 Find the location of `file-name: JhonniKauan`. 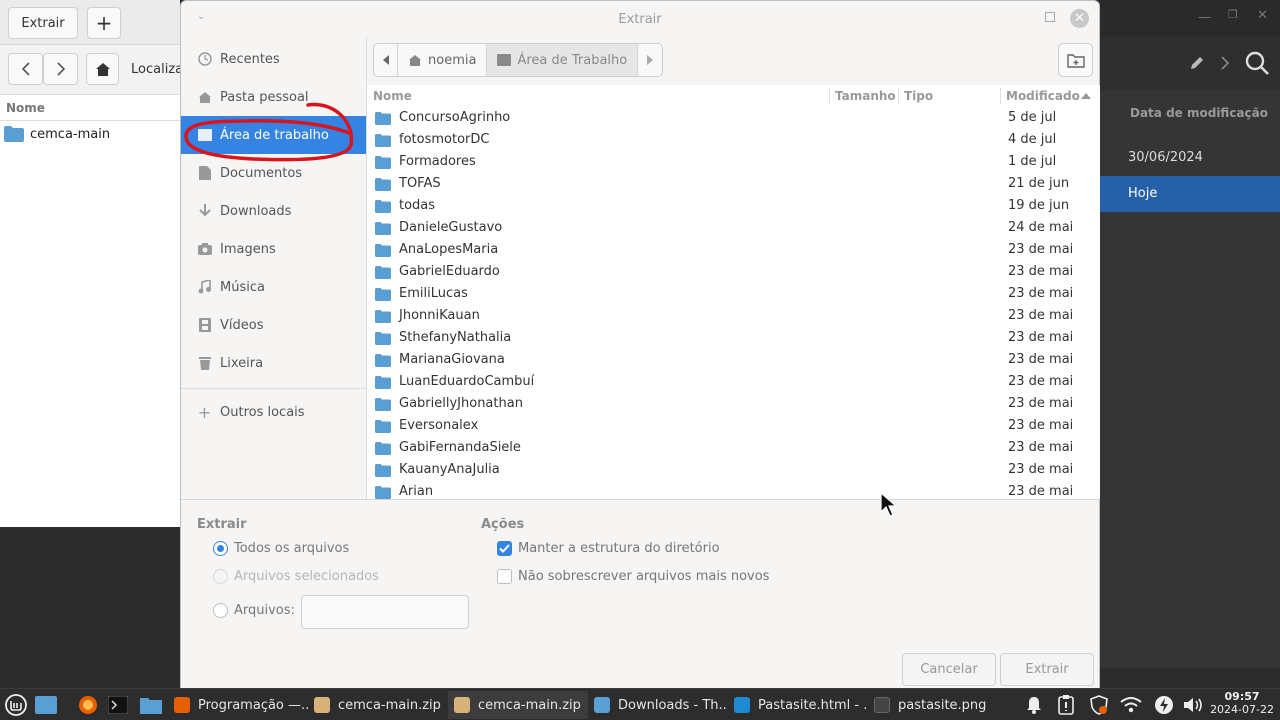

file-name: JhonniKauan is located at coordinates (439, 315).